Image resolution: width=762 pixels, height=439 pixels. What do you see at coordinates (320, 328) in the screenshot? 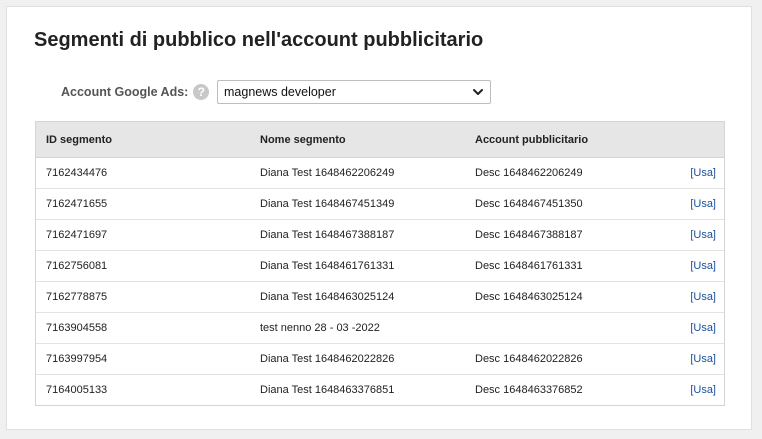
I see `cell-name: test nenno 28 - 03 -2022` at bounding box center [320, 328].